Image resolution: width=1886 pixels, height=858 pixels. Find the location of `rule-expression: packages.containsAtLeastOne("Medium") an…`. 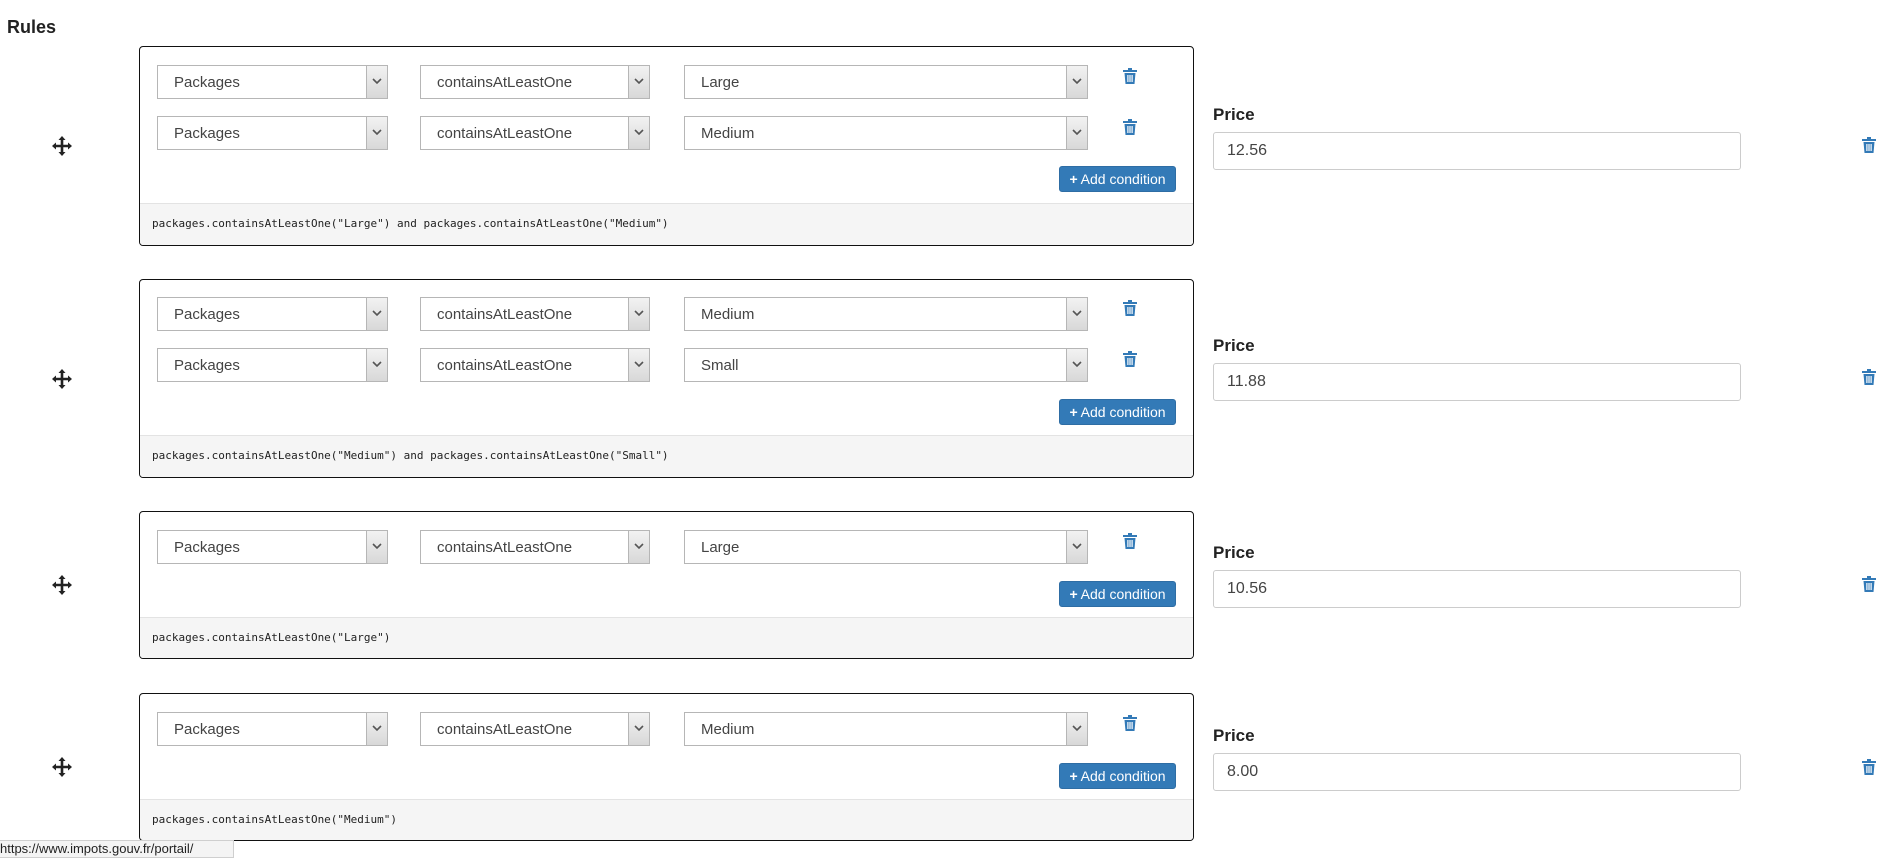

rule-expression: packages.containsAtLeastOne("Medium") an… is located at coordinates (666, 456).